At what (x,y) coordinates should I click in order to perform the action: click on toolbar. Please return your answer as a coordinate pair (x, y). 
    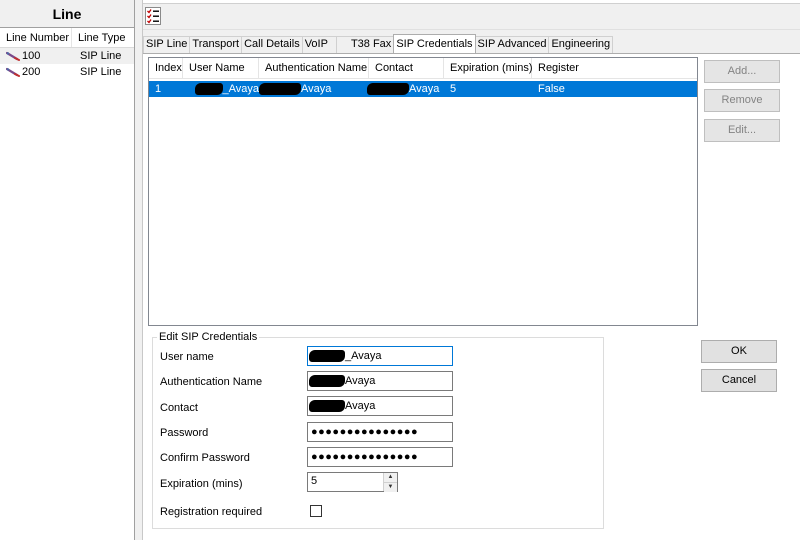
    Looking at the image, I should click on (471, 17).